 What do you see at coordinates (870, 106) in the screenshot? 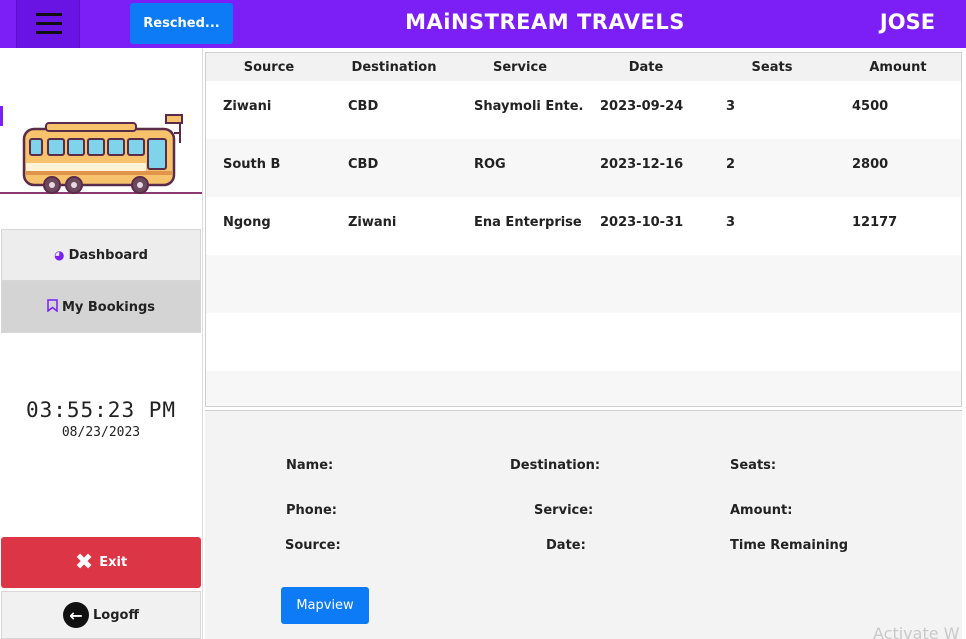
I see `cell-amount: 4500` at bounding box center [870, 106].